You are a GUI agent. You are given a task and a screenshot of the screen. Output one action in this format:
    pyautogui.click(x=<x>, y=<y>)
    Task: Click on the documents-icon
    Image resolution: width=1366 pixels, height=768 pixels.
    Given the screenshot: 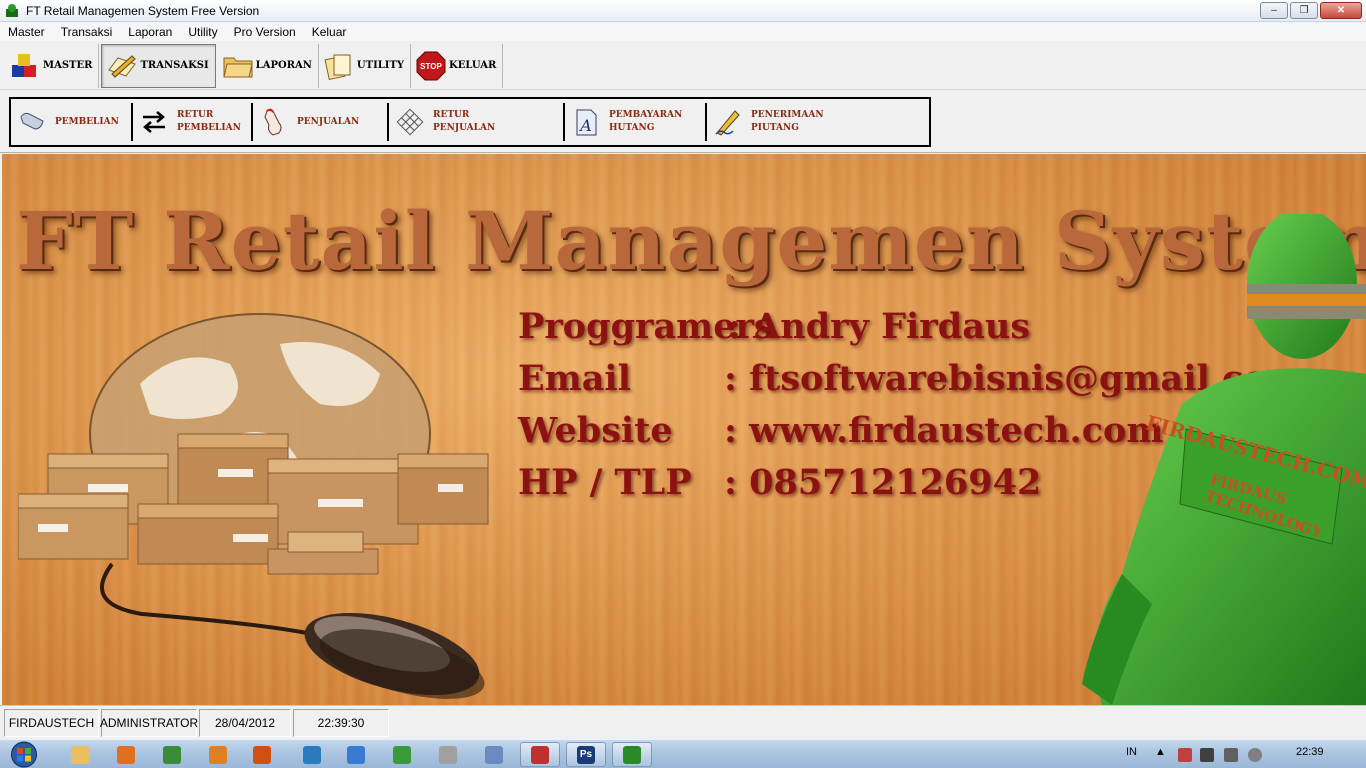 What is the action you would take?
    pyautogui.click(x=337, y=67)
    